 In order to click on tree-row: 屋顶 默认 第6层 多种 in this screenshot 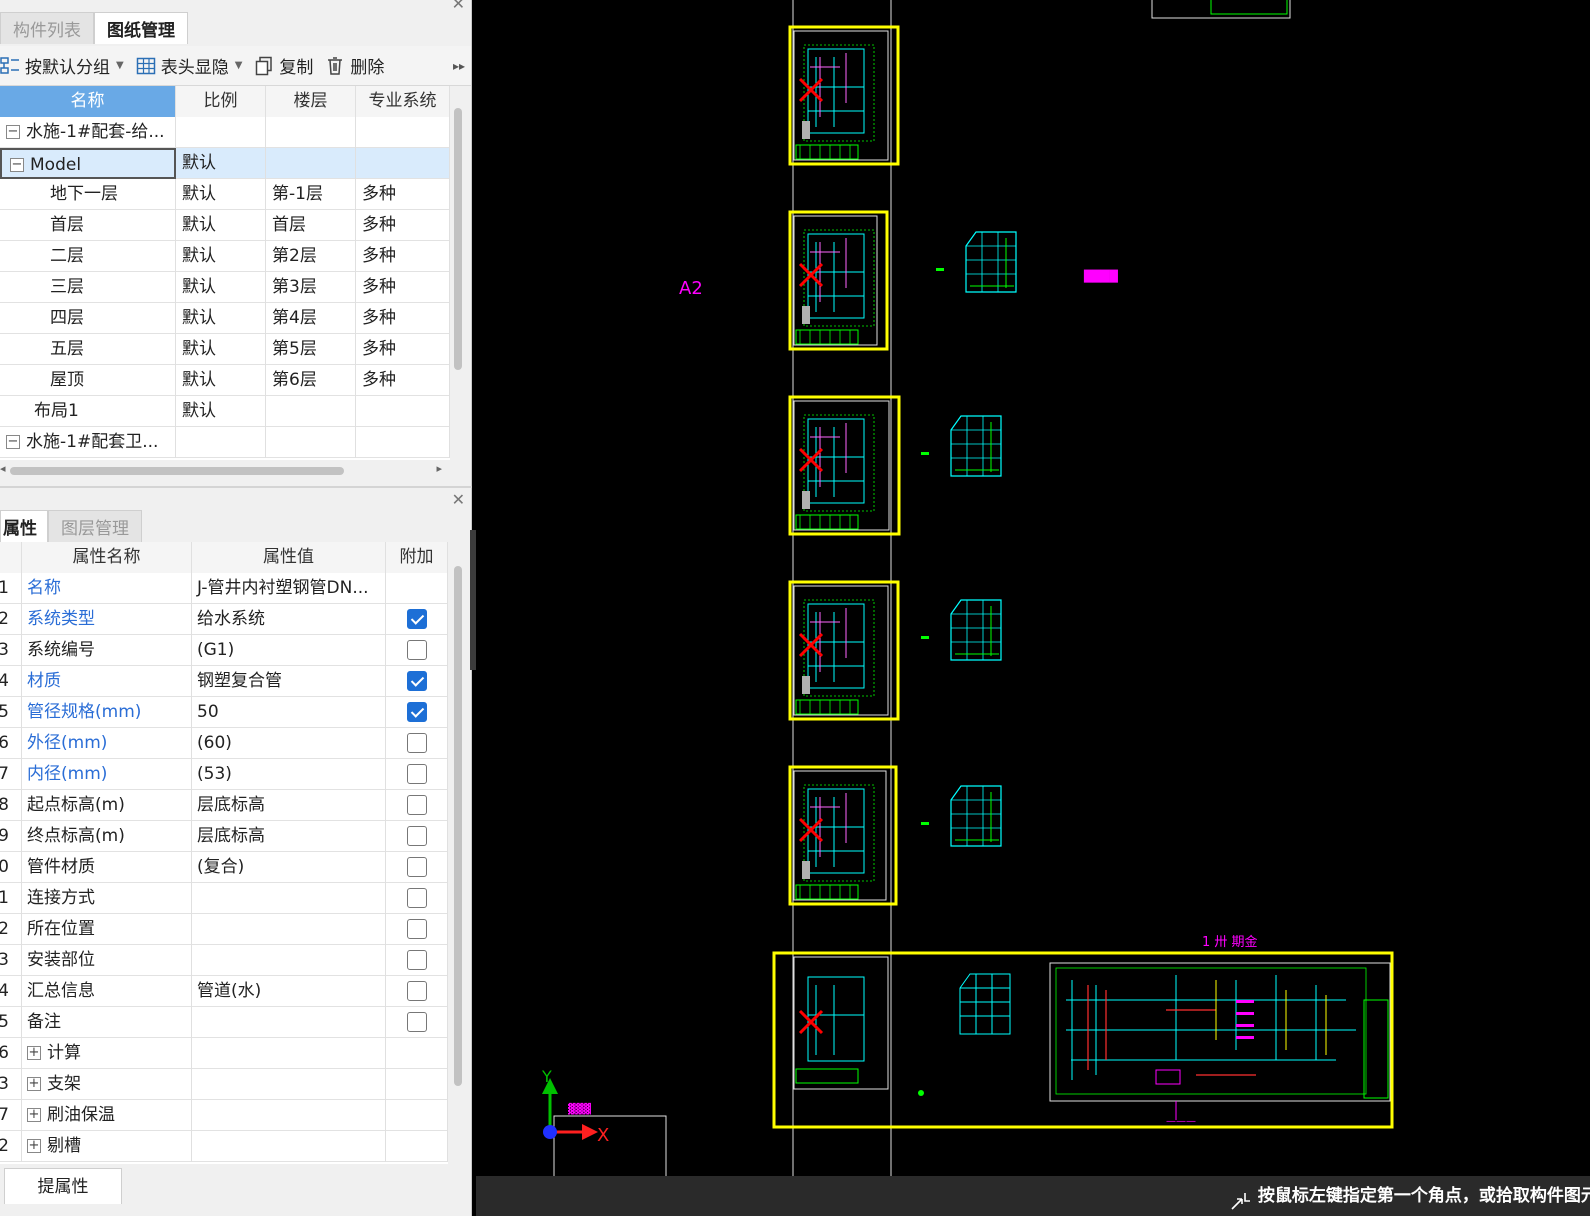, I will do `click(225, 380)`.